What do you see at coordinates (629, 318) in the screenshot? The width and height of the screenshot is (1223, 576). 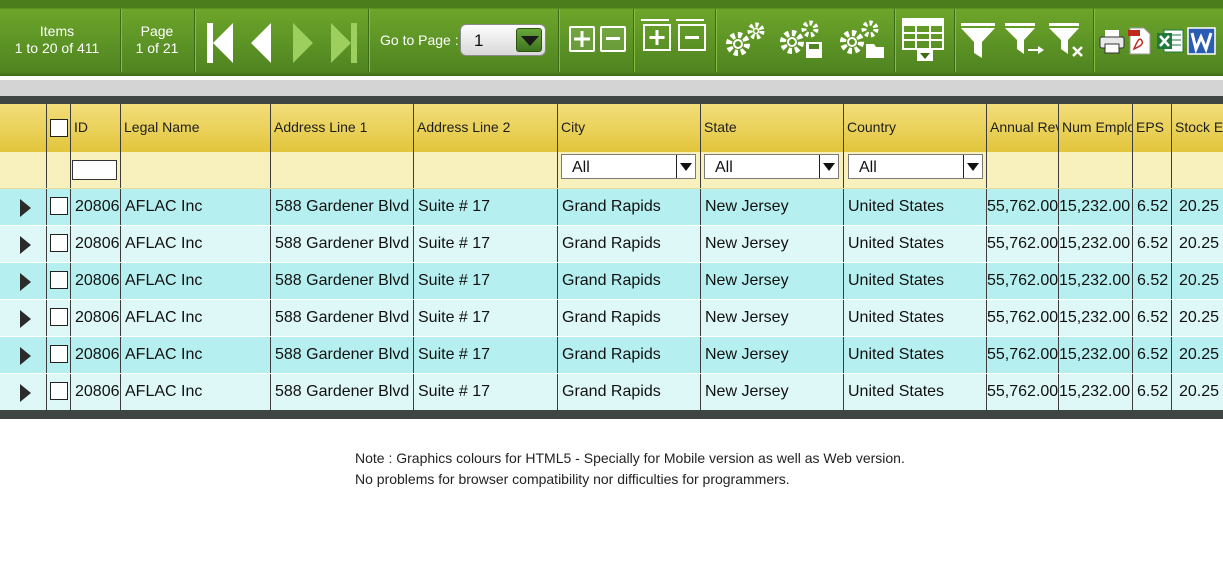 I see `cell-city: Grand Rapids` at bounding box center [629, 318].